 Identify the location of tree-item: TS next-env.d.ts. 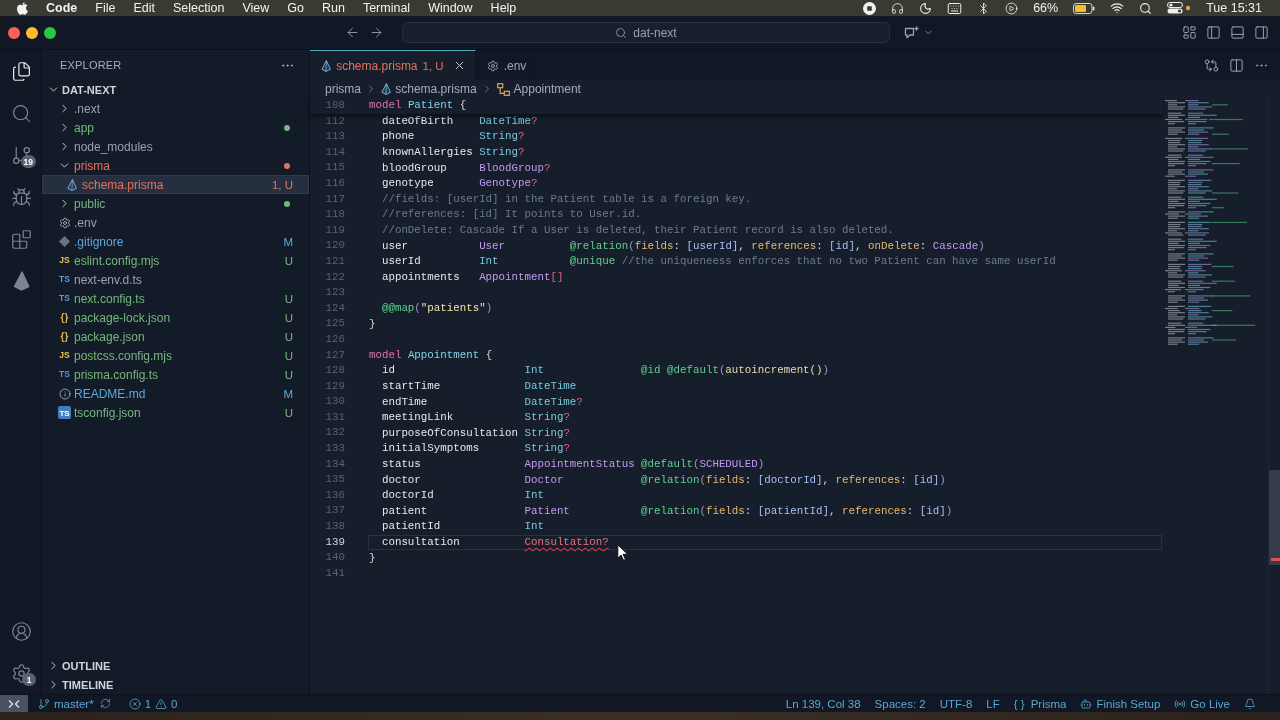
(175, 279).